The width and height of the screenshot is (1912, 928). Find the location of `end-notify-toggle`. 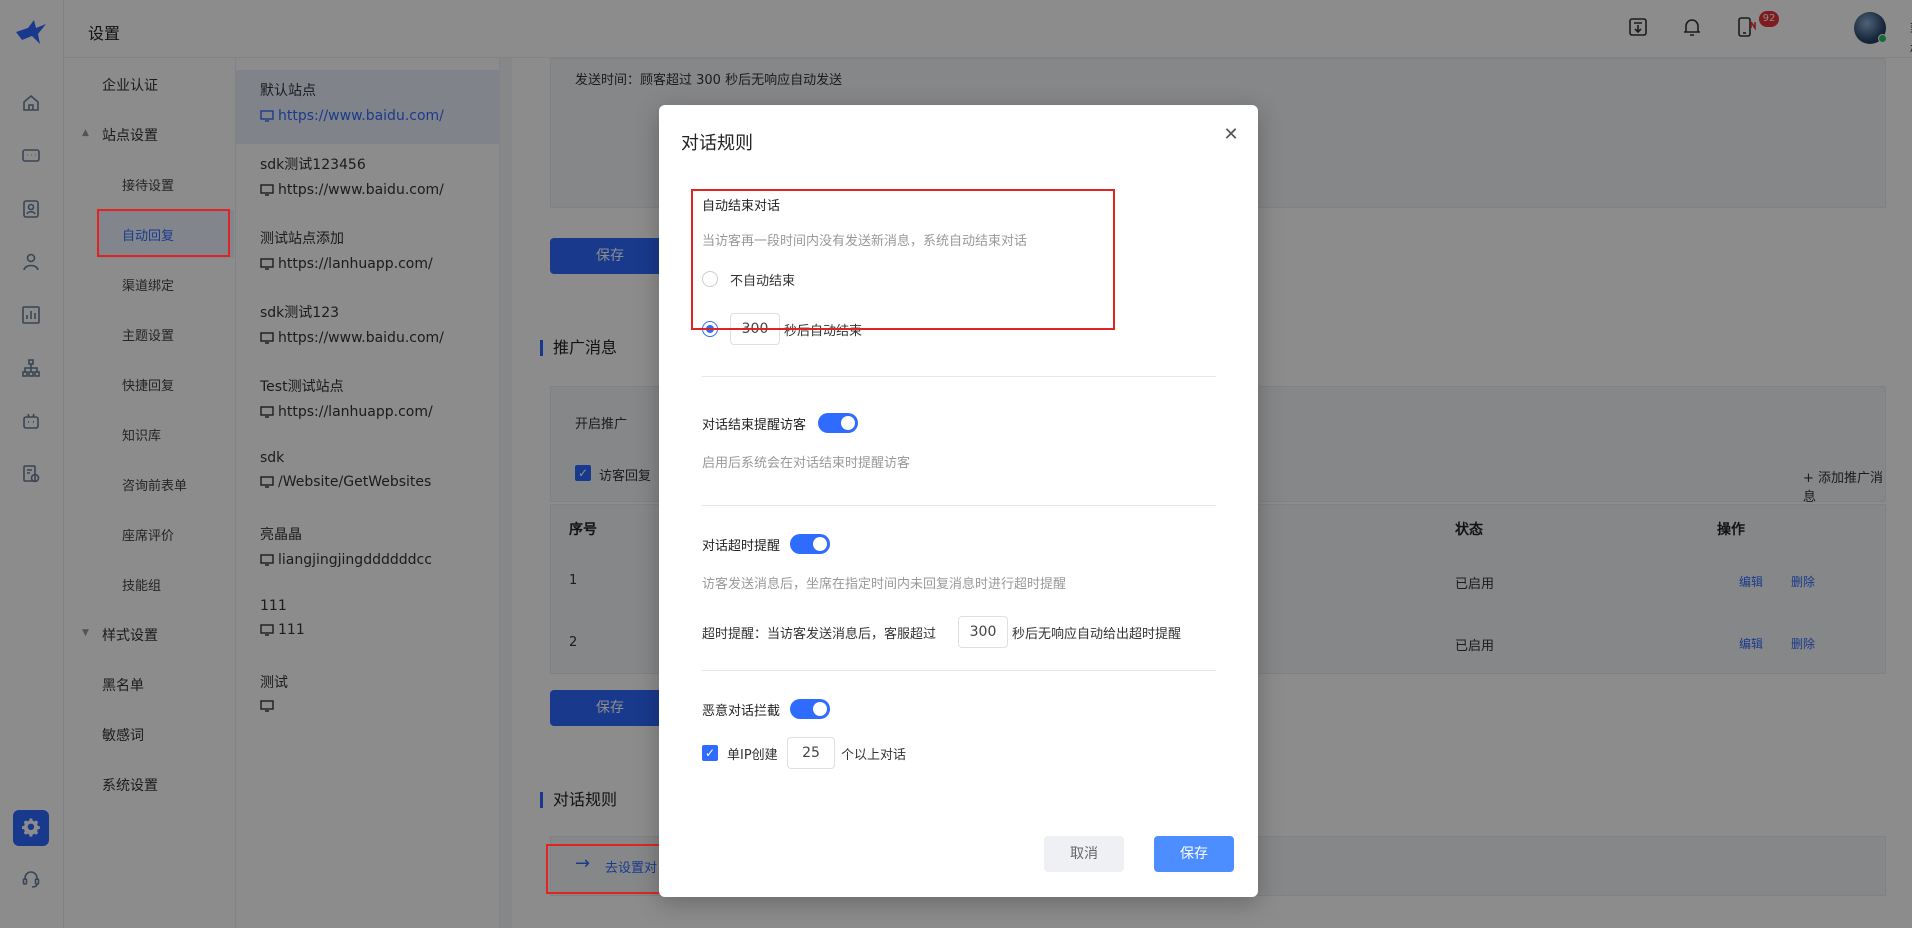

end-notify-toggle is located at coordinates (838, 423).